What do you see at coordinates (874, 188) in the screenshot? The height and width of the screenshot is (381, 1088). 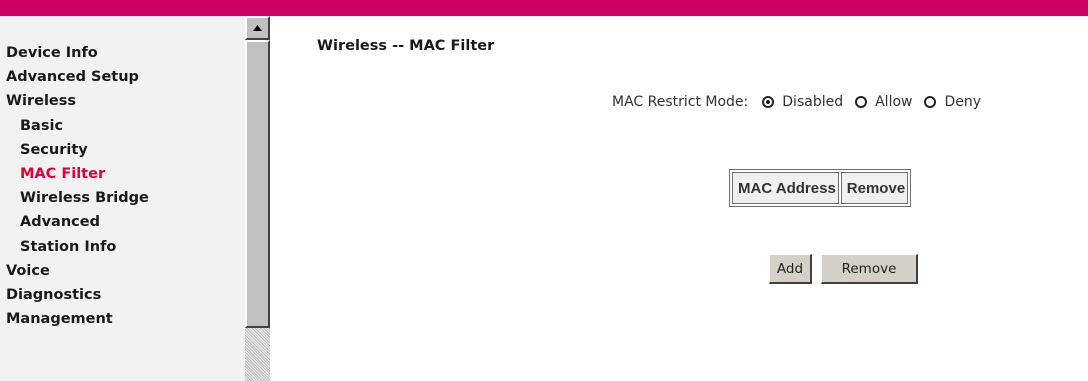 I see `column-header-remove: Remove` at bounding box center [874, 188].